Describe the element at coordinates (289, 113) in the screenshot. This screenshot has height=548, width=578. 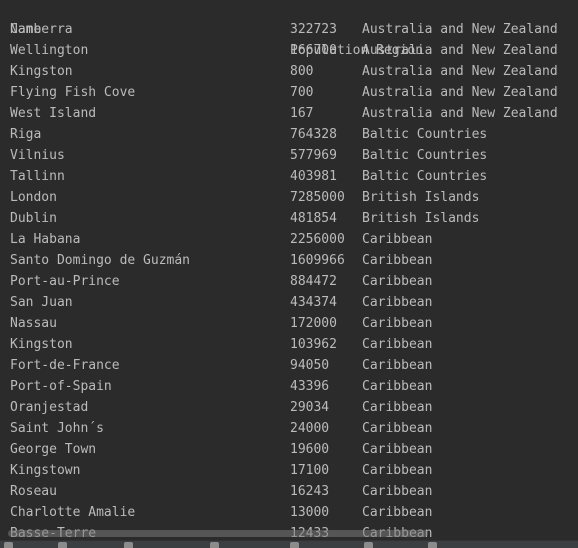
I see `console-output-row: West Island 167 Australia and New Zealand` at that location.